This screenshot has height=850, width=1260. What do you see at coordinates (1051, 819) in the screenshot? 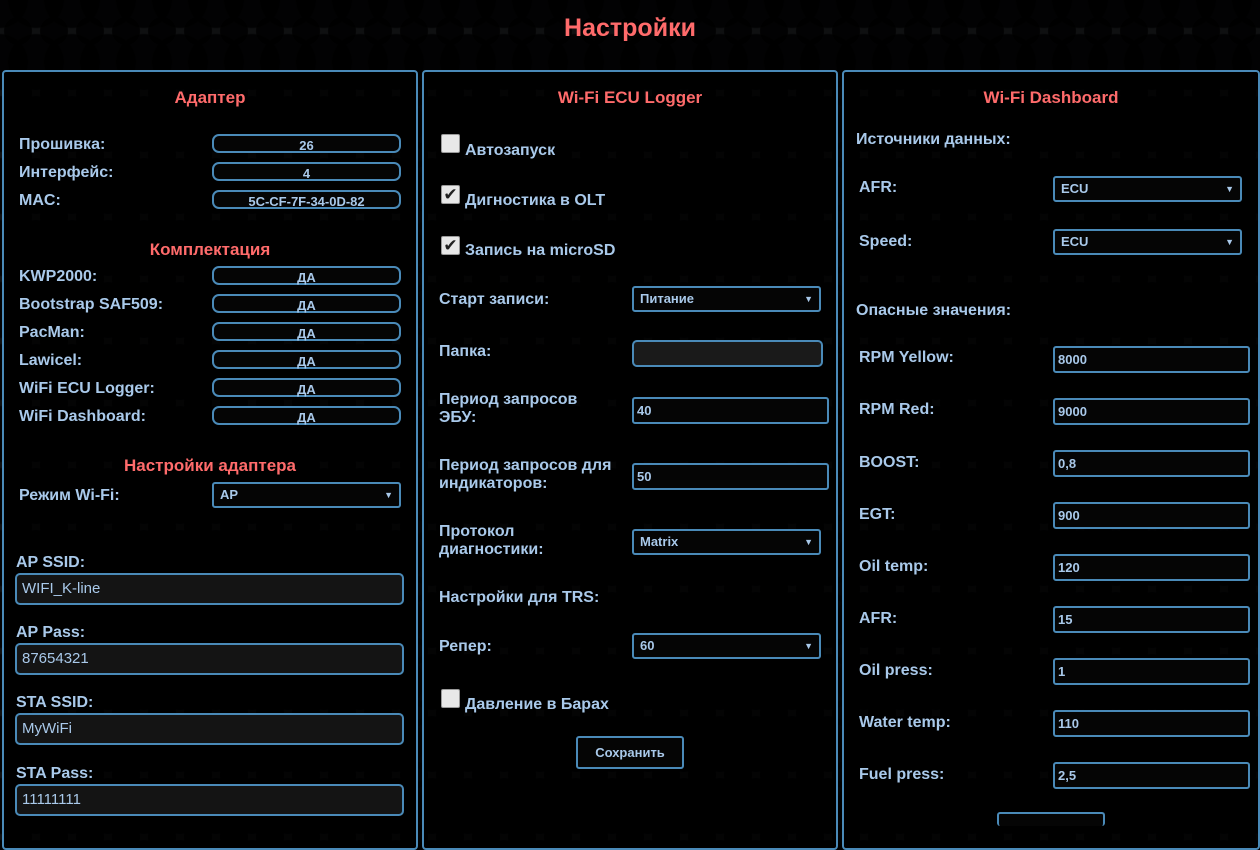
I see `dashboard-save-button` at bounding box center [1051, 819].